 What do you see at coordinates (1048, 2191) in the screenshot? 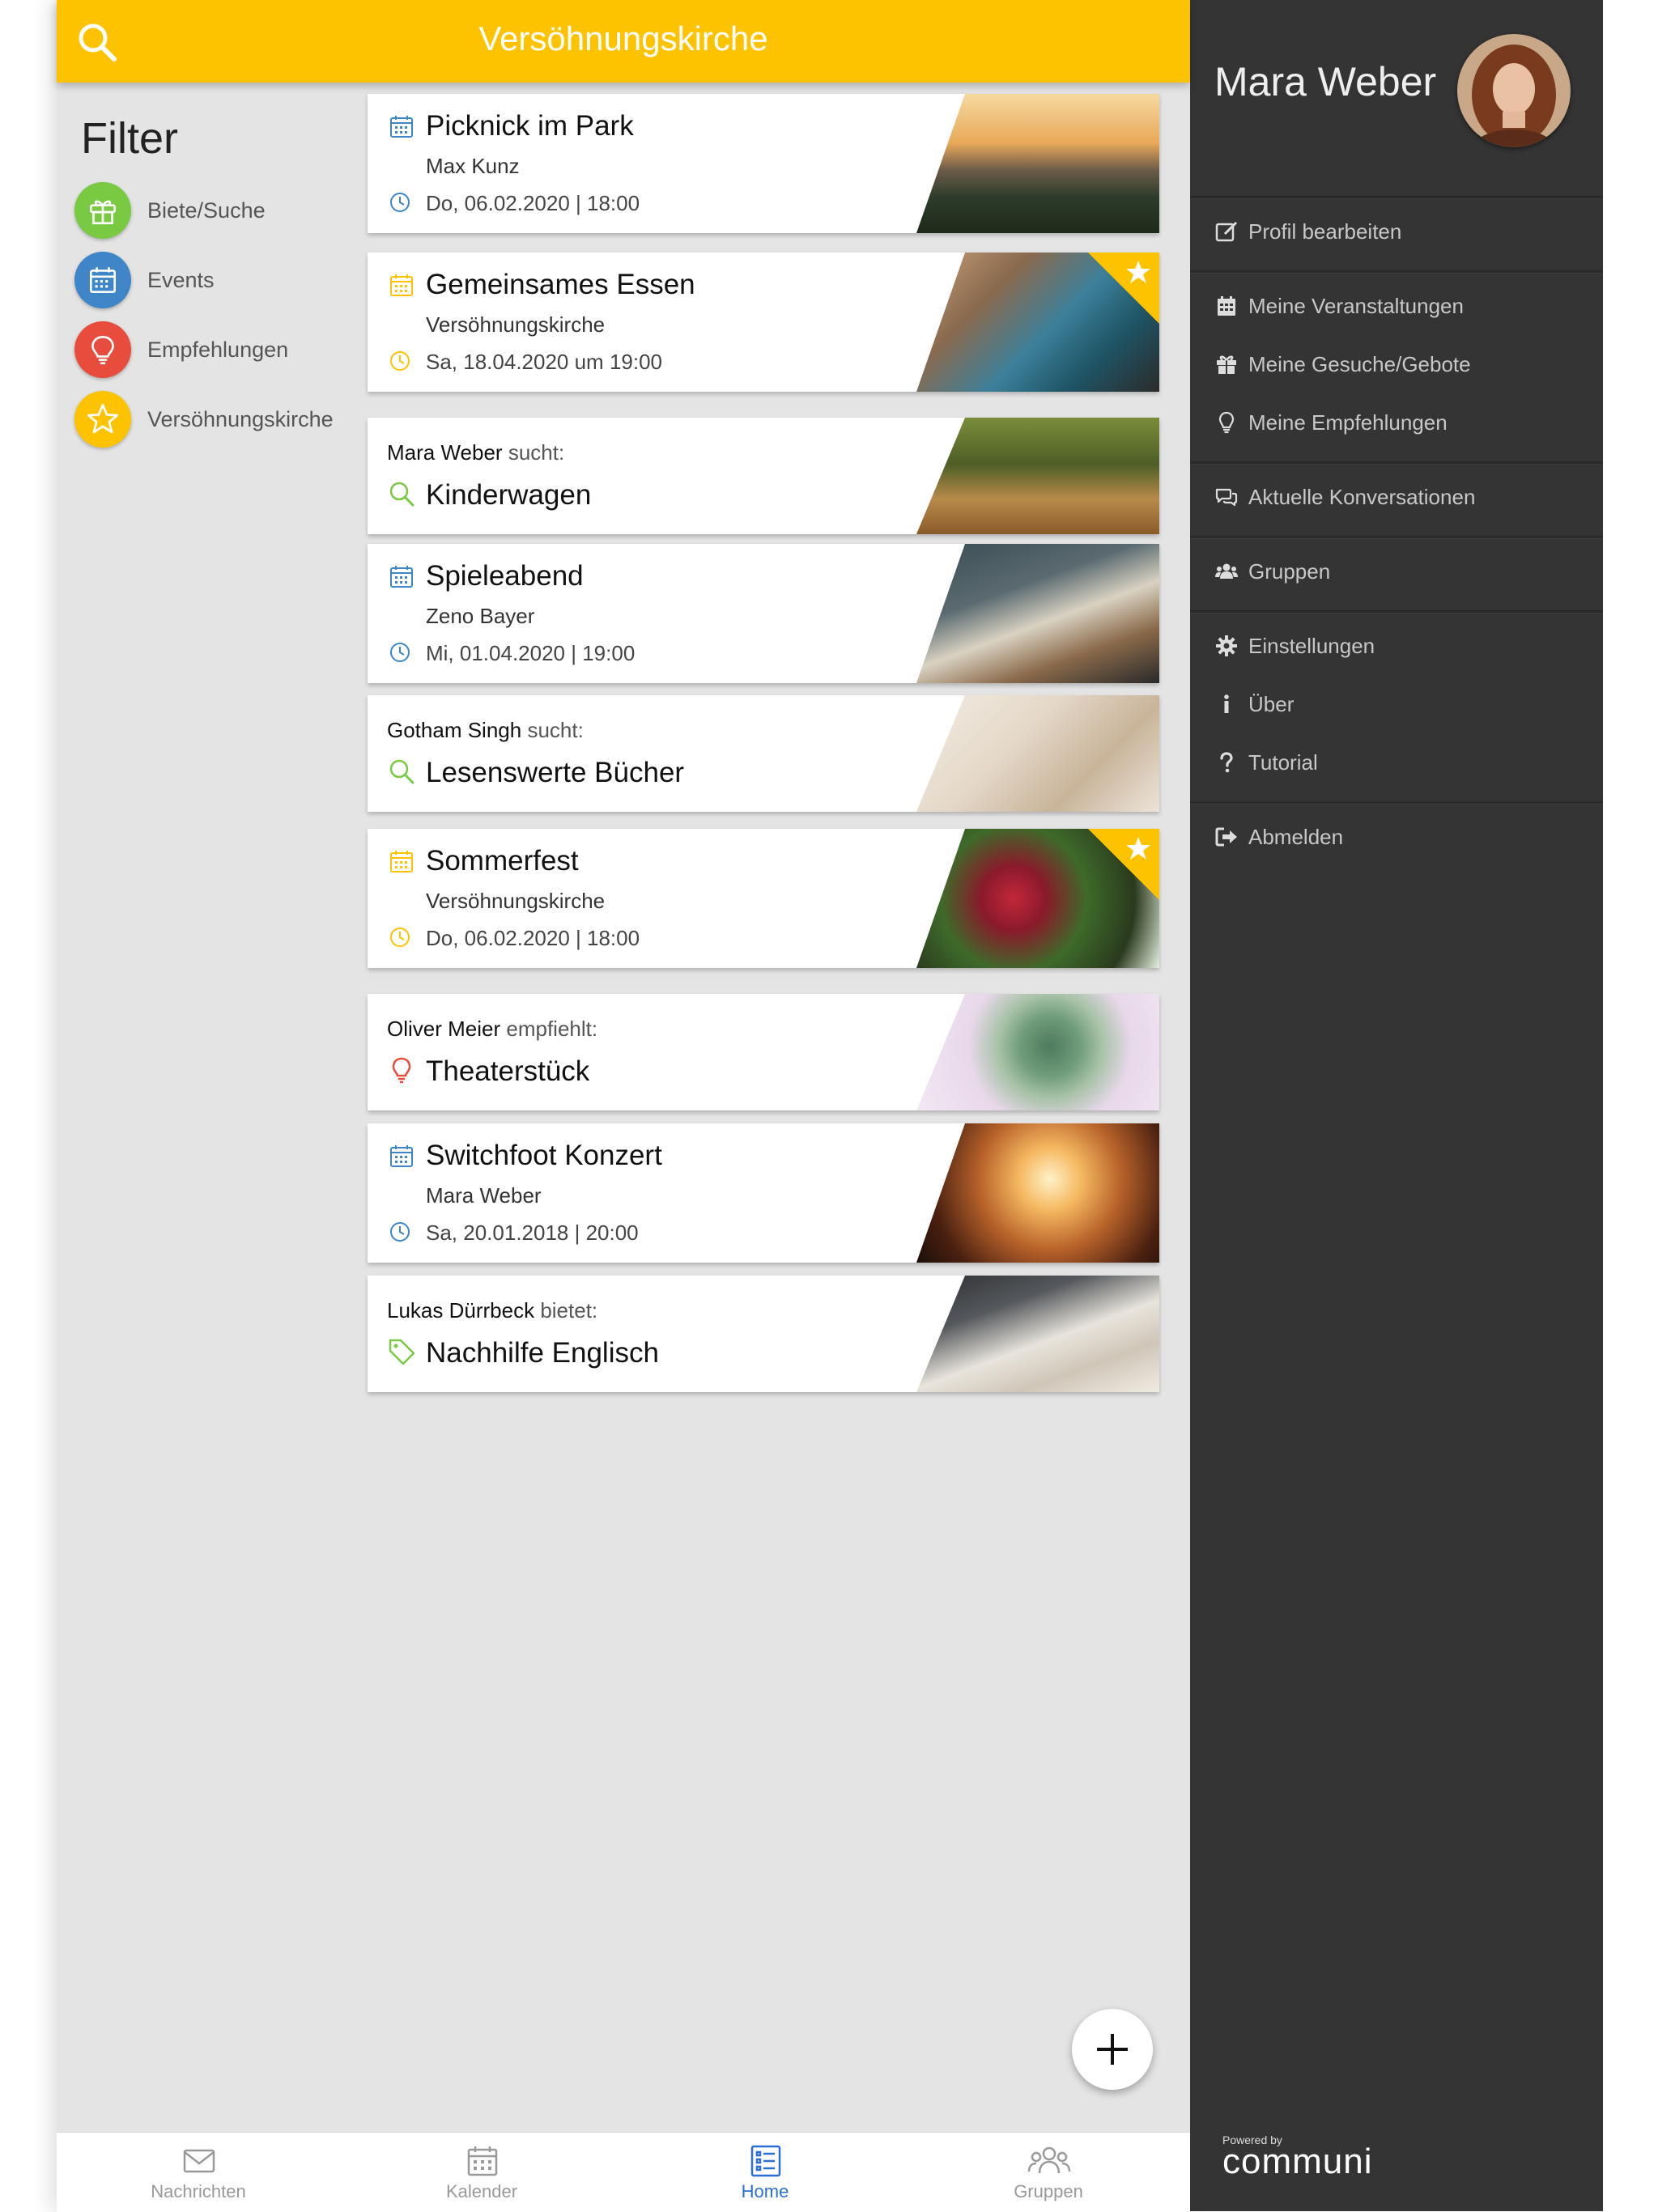
I see `nav-label: Gruppen` at bounding box center [1048, 2191].